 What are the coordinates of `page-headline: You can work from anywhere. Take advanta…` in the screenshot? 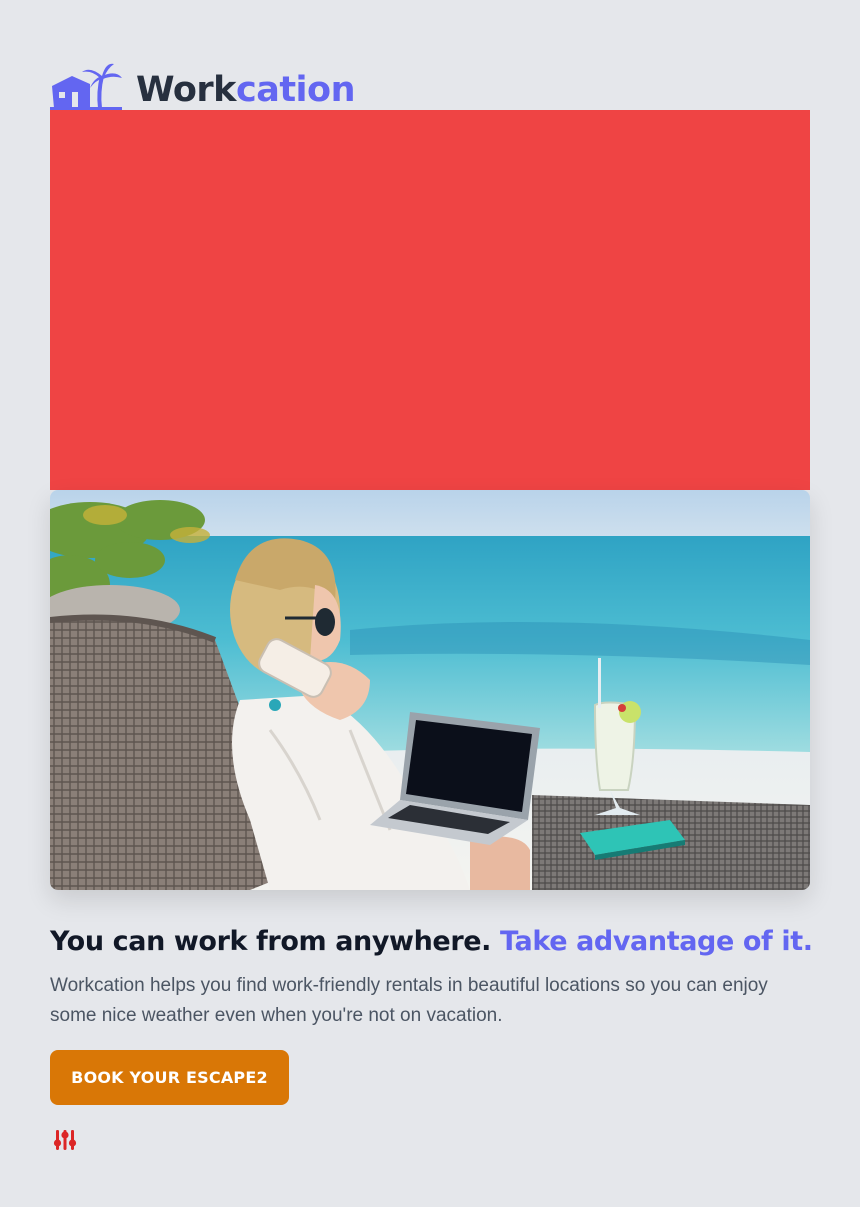 It's located at (435, 942).